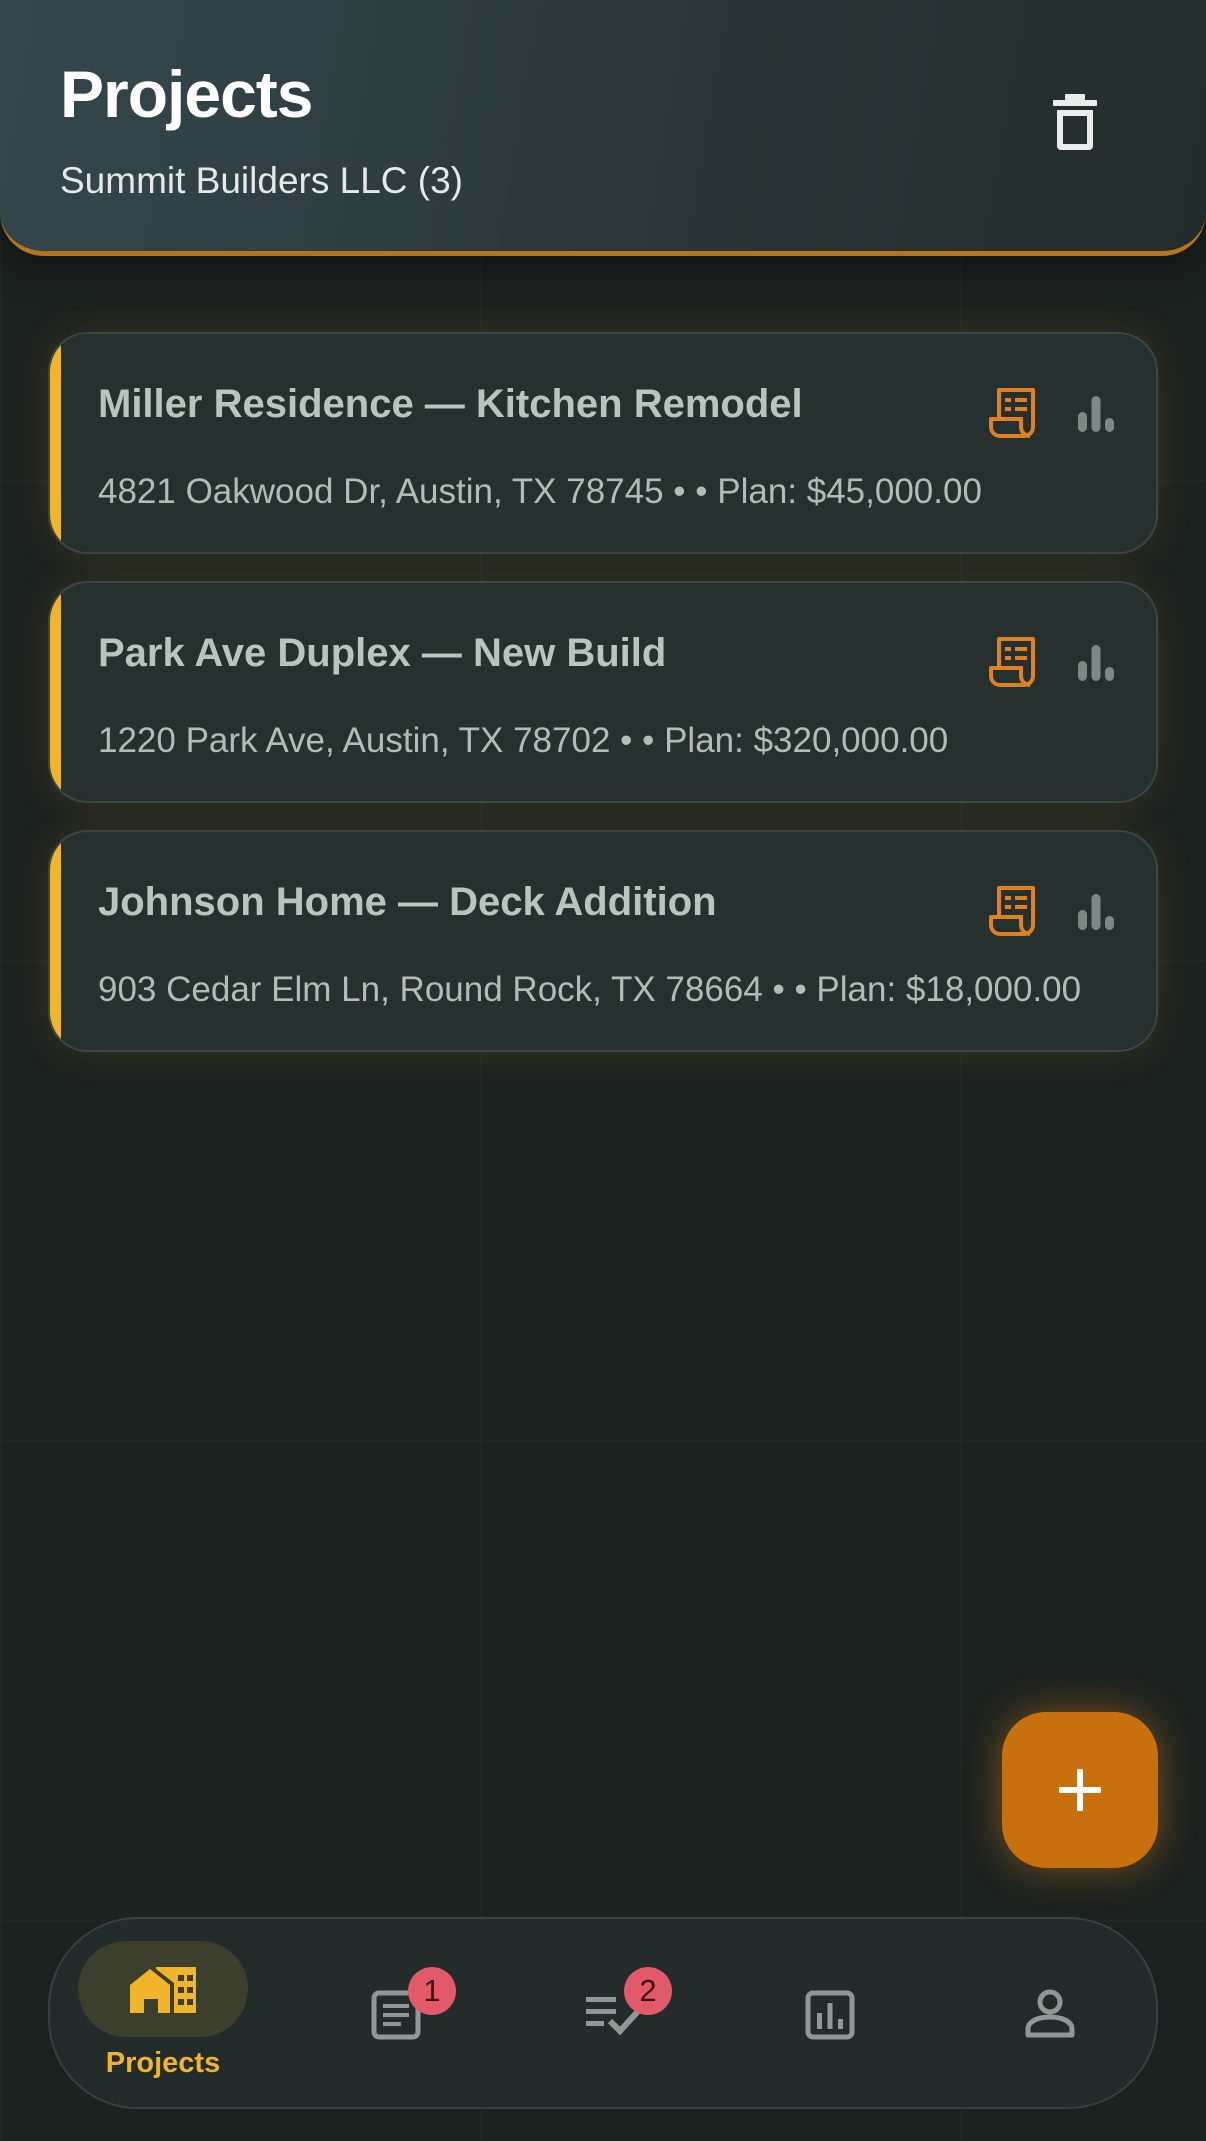  Describe the element at coordinates (648, 1991) in the screenshot. I see `tasks-badge: 2` at that location.